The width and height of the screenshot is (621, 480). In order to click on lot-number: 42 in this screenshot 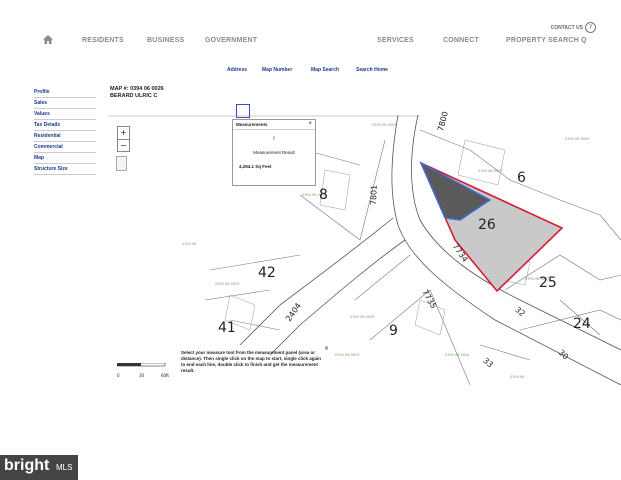, I will do `click(267, 273)`.